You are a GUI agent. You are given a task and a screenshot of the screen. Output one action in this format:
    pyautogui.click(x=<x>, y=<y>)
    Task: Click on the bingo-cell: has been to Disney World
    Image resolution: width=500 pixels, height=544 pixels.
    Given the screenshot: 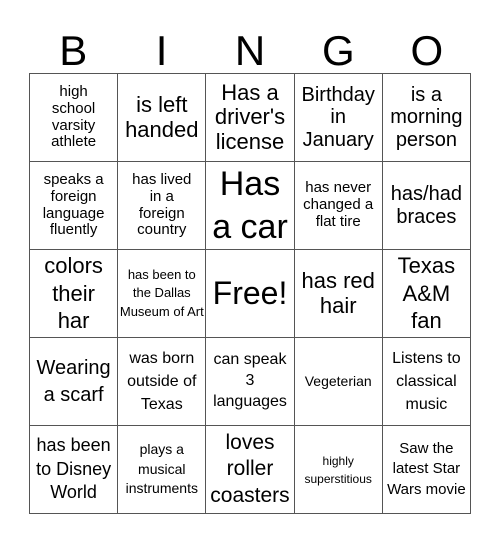 What is the action you would take?
    pyautogui.click(x=74, y=470)
    